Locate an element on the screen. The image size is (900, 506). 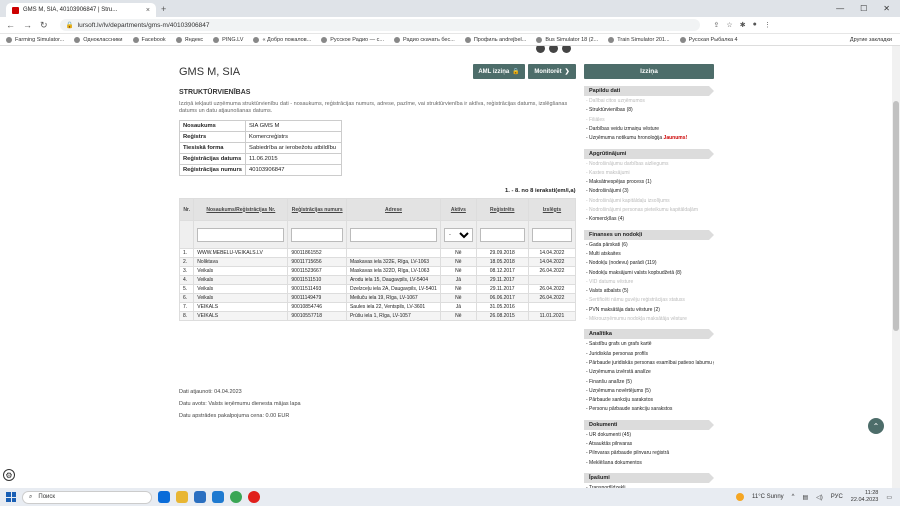
network-icon: ▤ is located at coordinates (805, 497).